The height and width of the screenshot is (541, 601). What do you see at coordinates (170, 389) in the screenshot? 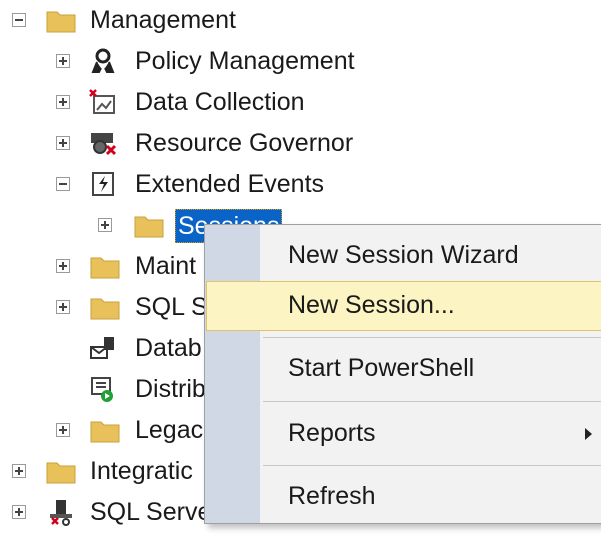
I see `tree-node-label: Distrib` at bounding box center [170, 389].